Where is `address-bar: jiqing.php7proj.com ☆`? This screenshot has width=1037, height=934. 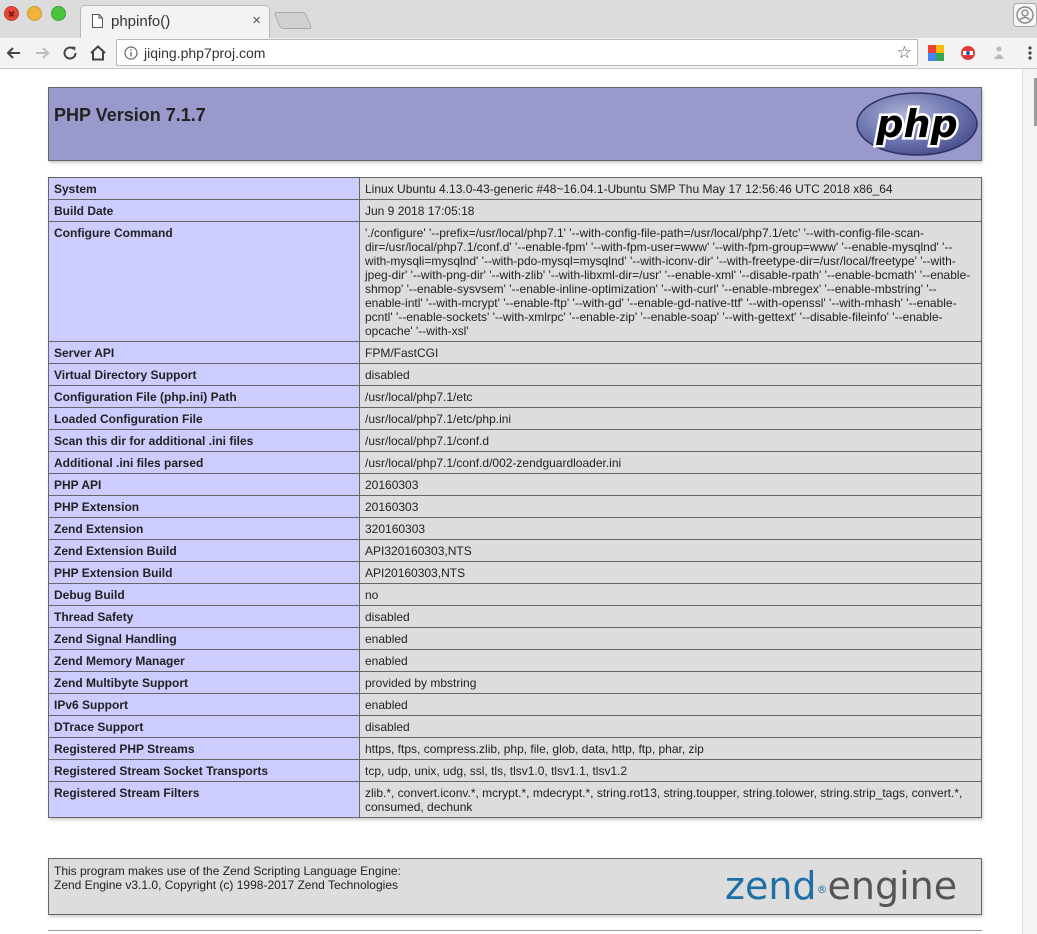
address-bar: jiqing.php7proj.com ☆ is located at coordinates (517, 52).